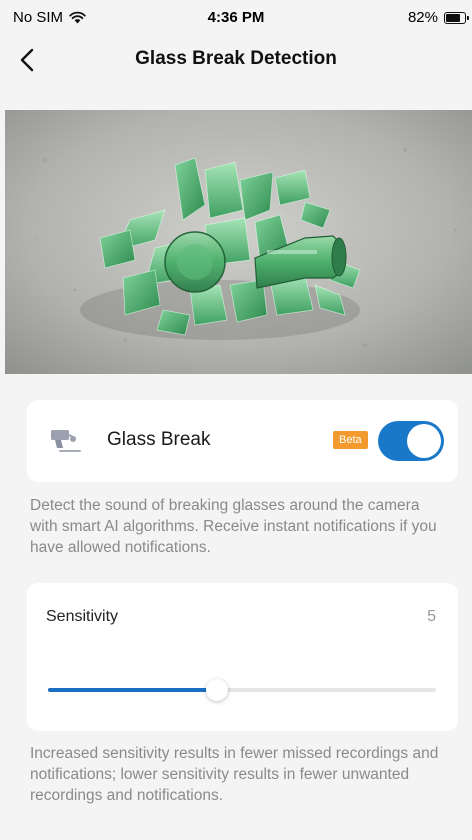 Image resolution: width=472 pixels, height=840 pixels. What do you see at coordinates (132, 690) in the screenshot?
I see `slider-fill` at bounding box center [132, 690].